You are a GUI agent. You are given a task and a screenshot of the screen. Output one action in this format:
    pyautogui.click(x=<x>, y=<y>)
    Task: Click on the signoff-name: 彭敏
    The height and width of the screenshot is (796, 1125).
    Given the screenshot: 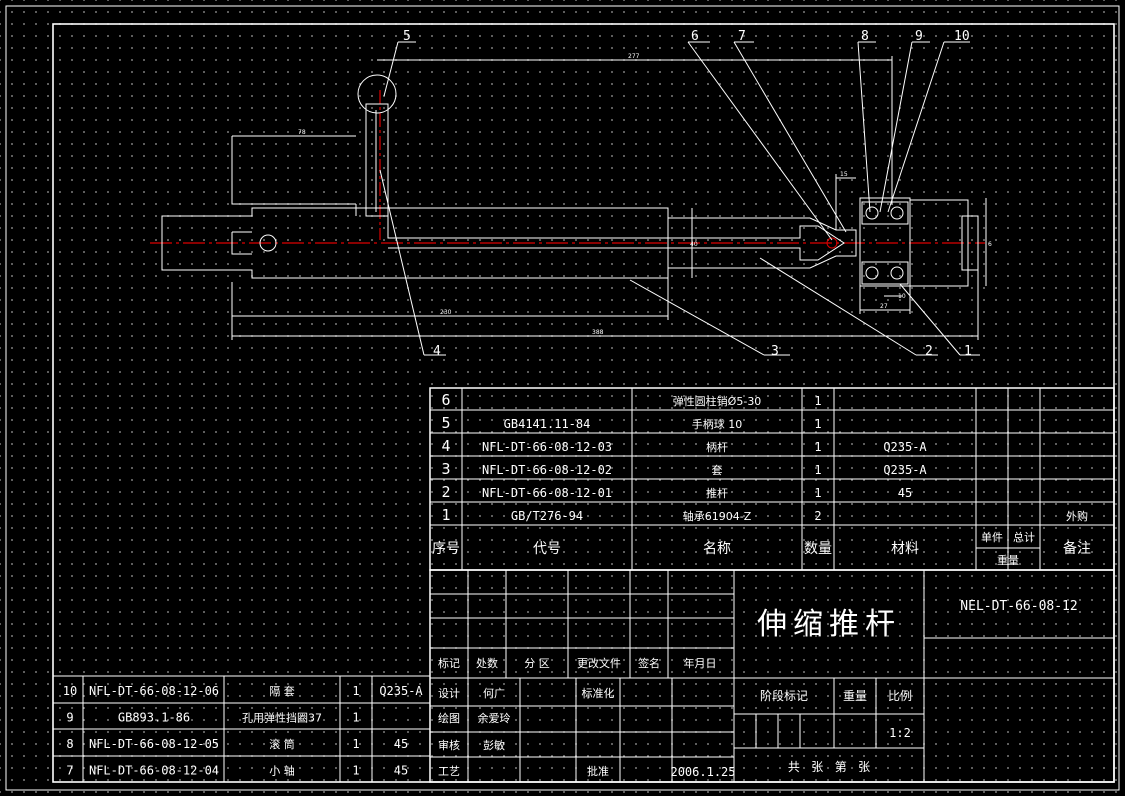 What is the action you would take?
    pyautogui.click(x=494, y=745)
    